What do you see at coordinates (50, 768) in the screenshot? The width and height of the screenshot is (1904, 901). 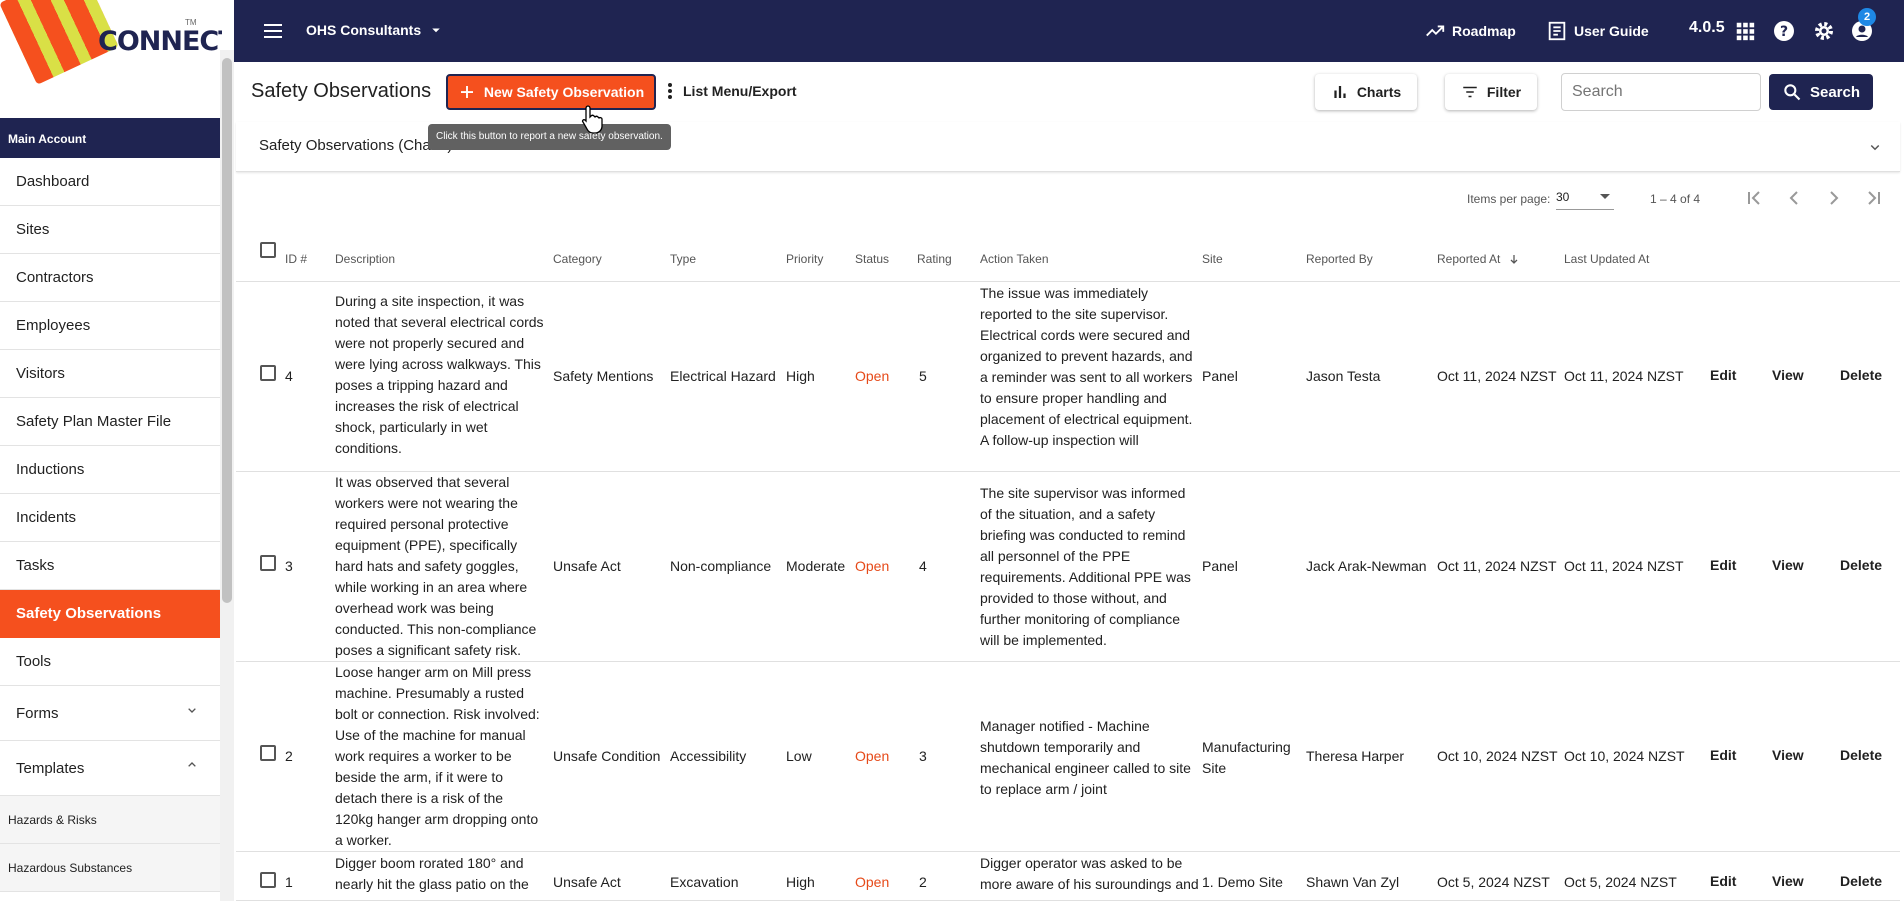 I see `sidebar-item-label: Templates` at bounding box center [50, 768].